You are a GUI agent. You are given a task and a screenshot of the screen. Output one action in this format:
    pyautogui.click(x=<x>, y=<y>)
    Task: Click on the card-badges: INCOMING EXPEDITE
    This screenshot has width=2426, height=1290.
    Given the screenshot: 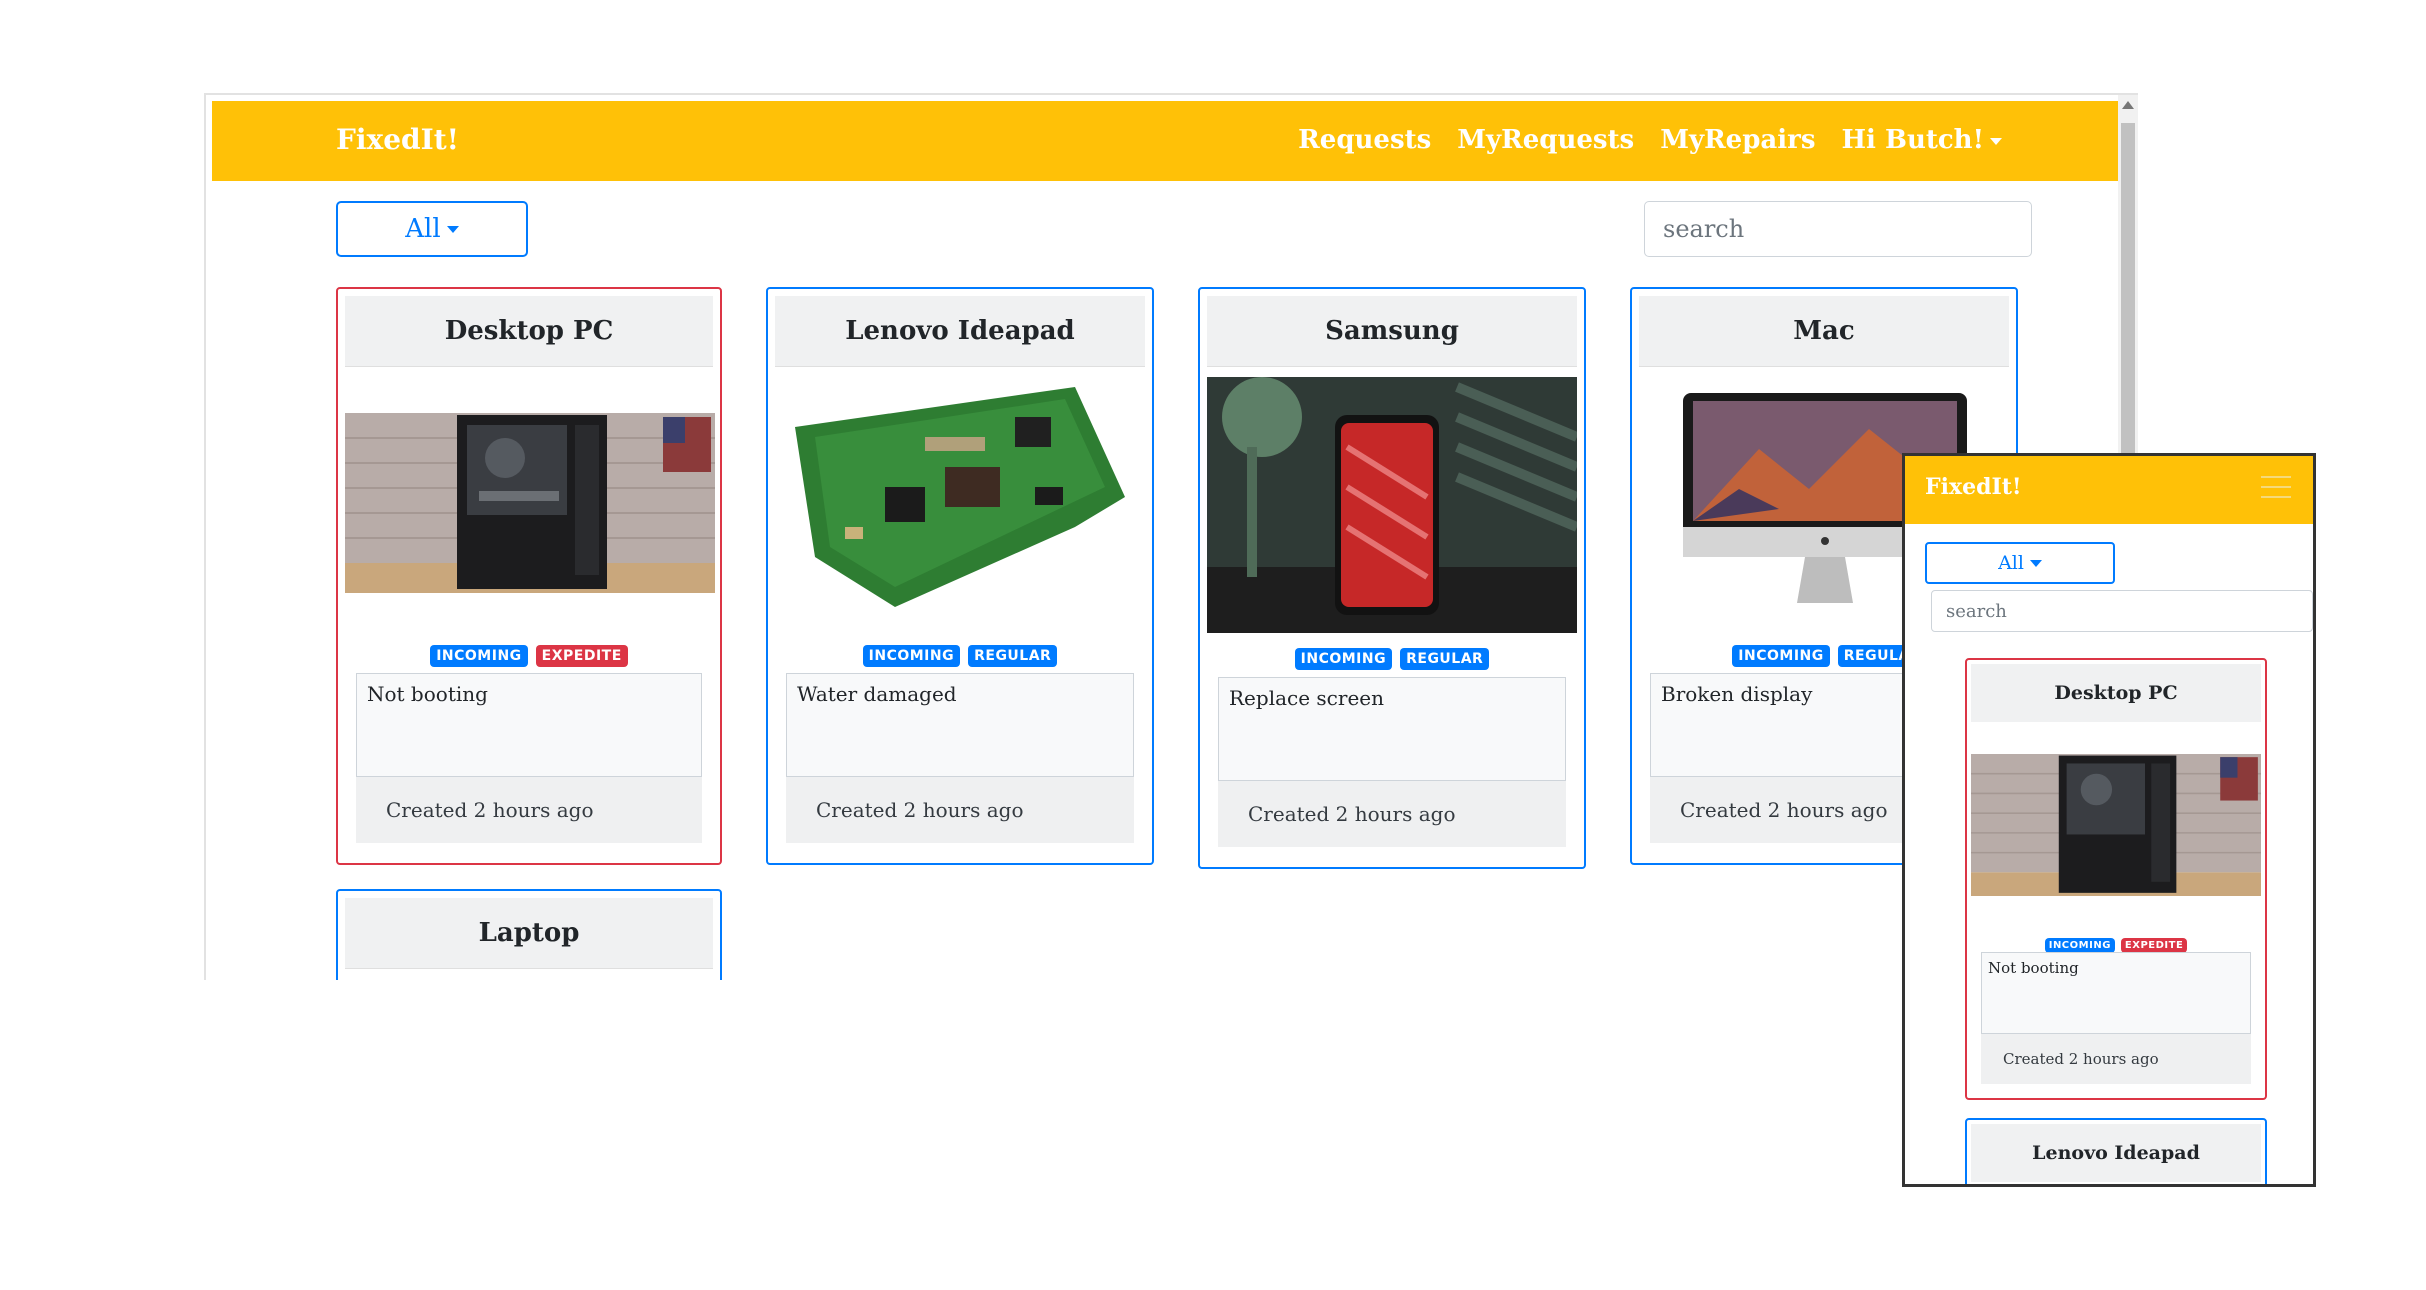 What is the action you would take?
    pyautogui.click(x=529, y=656)
    